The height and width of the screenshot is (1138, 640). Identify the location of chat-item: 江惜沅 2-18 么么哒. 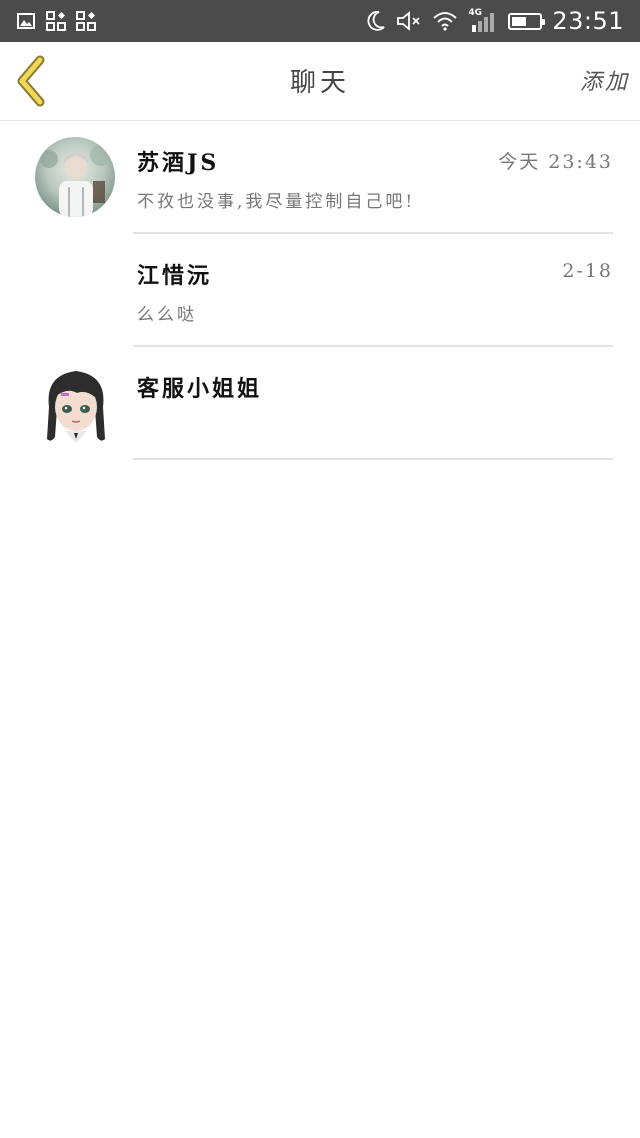
(320, 290).